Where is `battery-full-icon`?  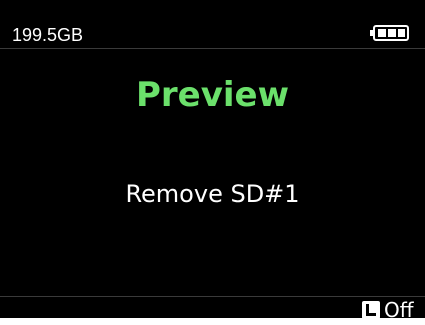 battery-full-icon is located at coordinates (389, 33).